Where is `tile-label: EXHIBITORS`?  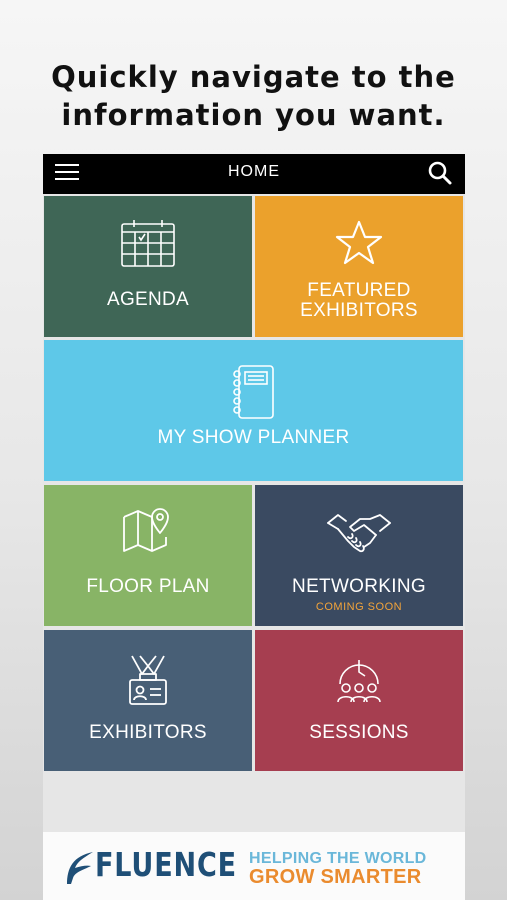 tile-label: EXHIBITORS is located at coordinates (148, 732).